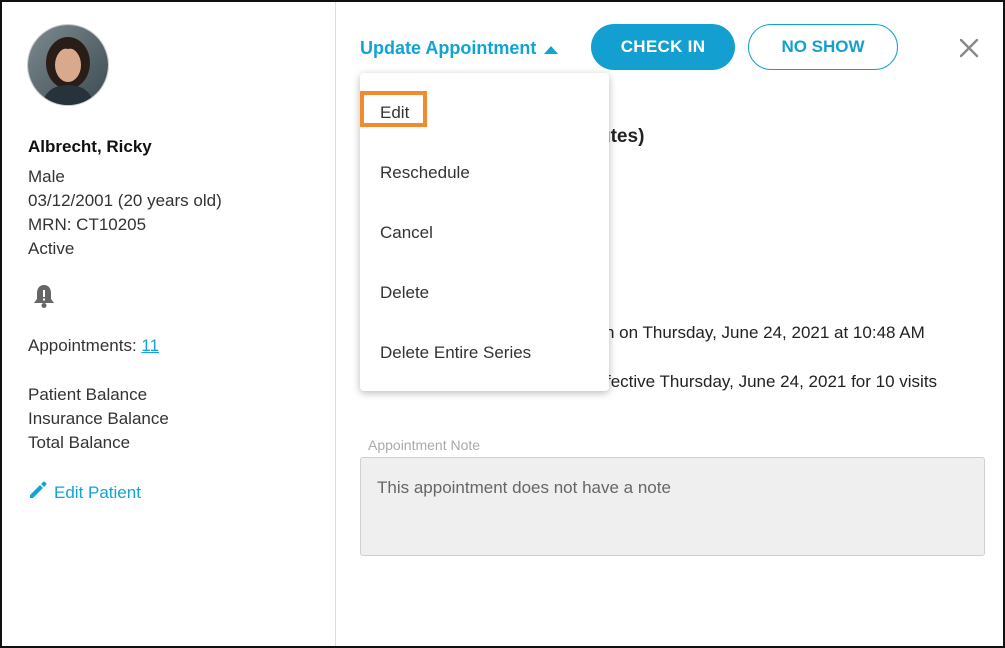  I want to click on patient-dob: 03/12/2001 (20 years old), so click(125, 200).